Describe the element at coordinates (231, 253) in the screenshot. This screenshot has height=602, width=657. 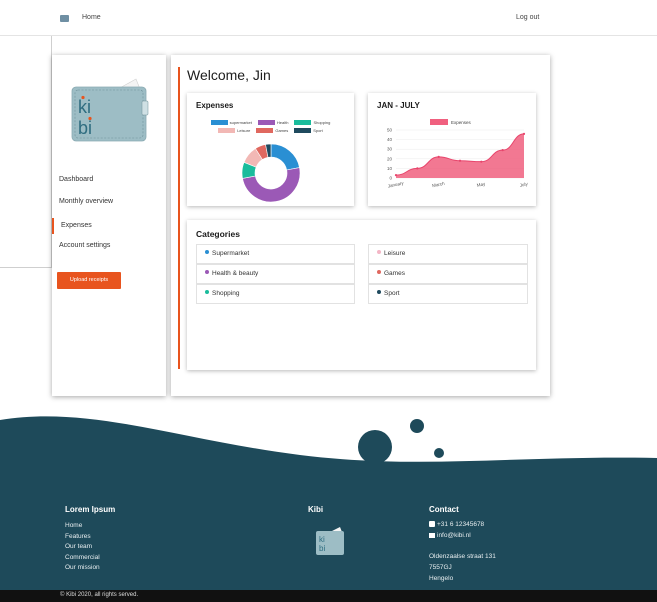
I see `category-label: Supermarket` at that location.